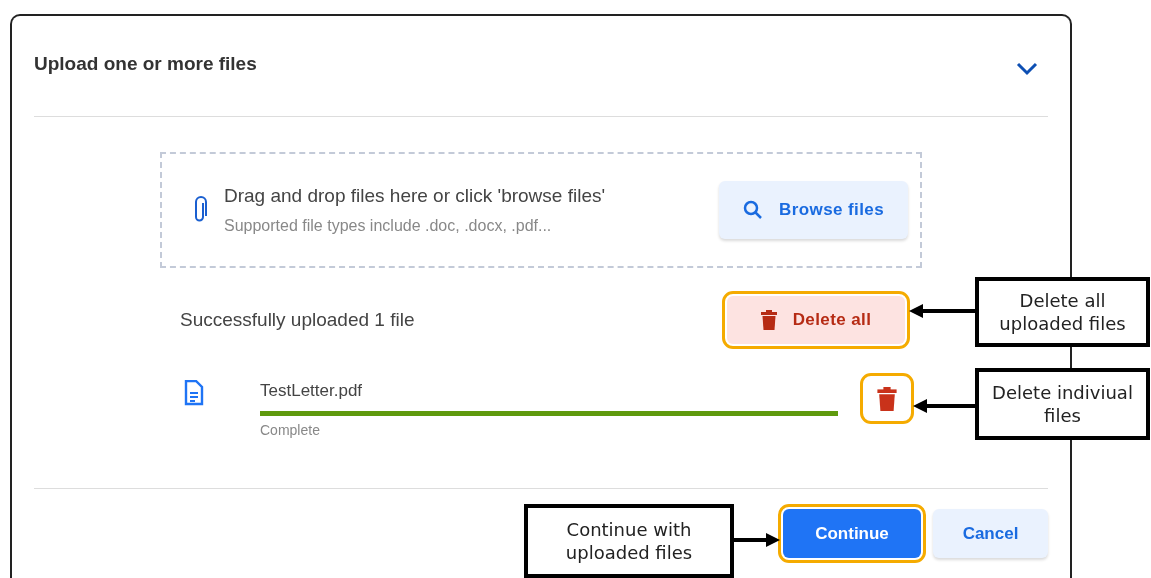 Image resolution: width=1151 pixels, height=578 pixels. I want to click on callout-label: Continue with uploaded files, so click(629, 541).